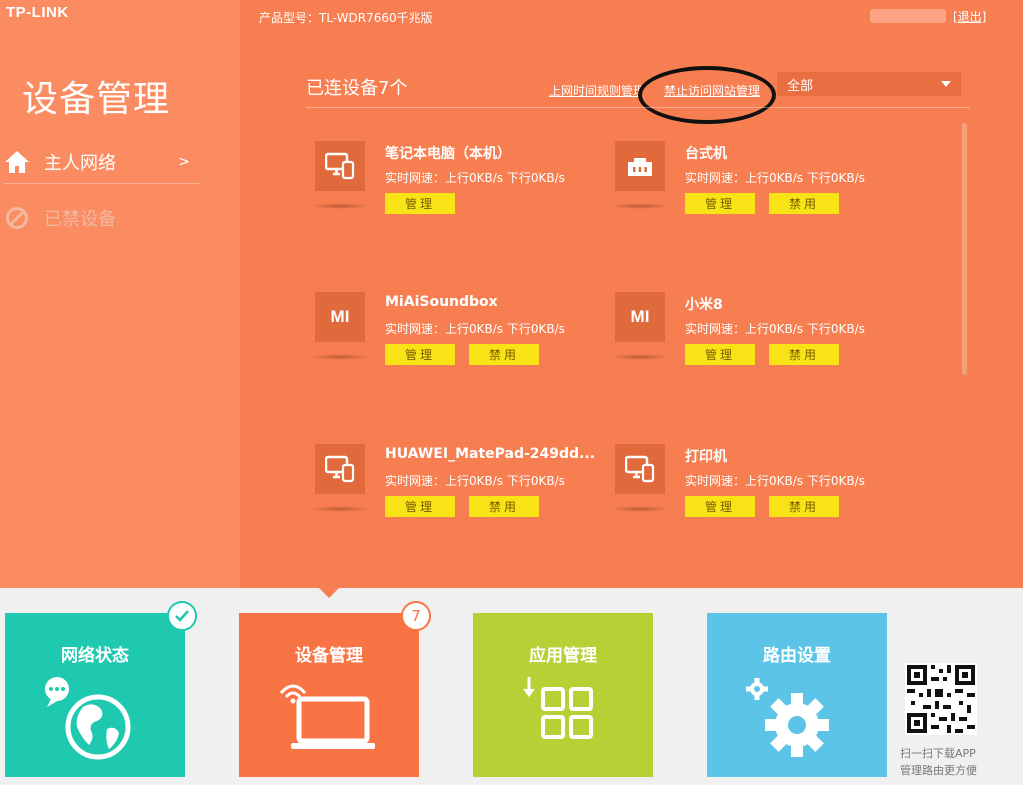 The width and height of the screenshot is (1023, 785). I want to click on device-name: 台式机, so click(706, 154).